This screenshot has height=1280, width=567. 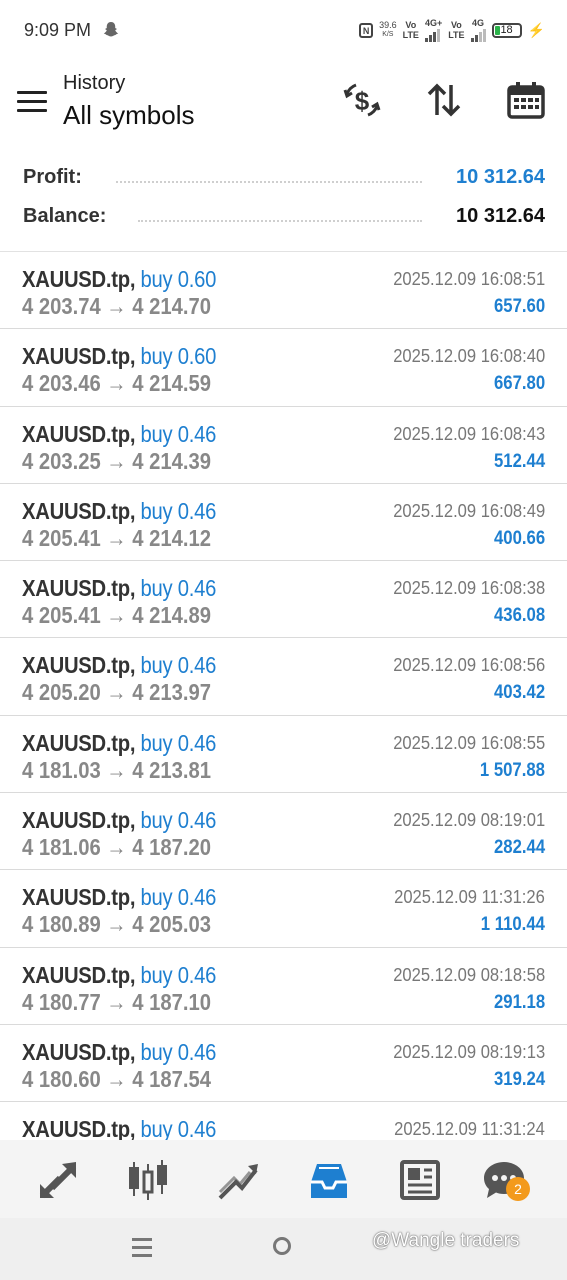 What do you see at coordinates (117, 460) in the screenshot?
I see `trade-prices: 4 203.25 → 4 214.39` at bounding box center [117, 460].